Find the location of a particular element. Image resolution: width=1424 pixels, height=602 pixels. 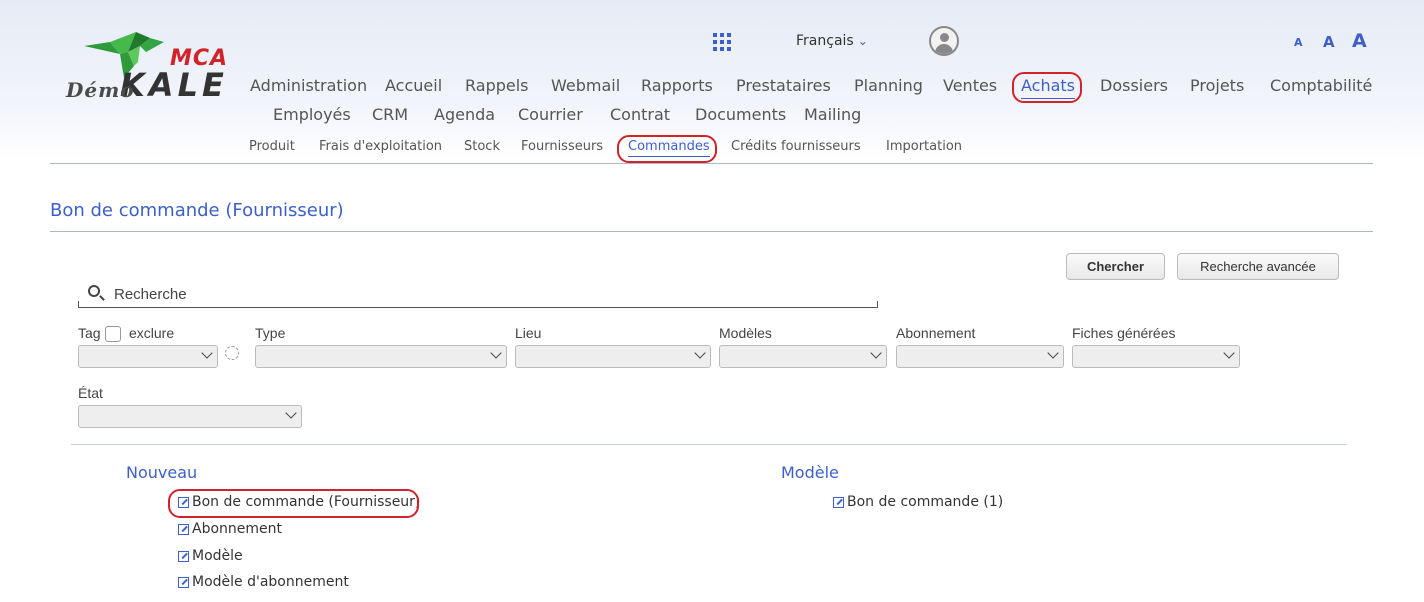

apps-grid-icon is located at coordinates (722, 42).